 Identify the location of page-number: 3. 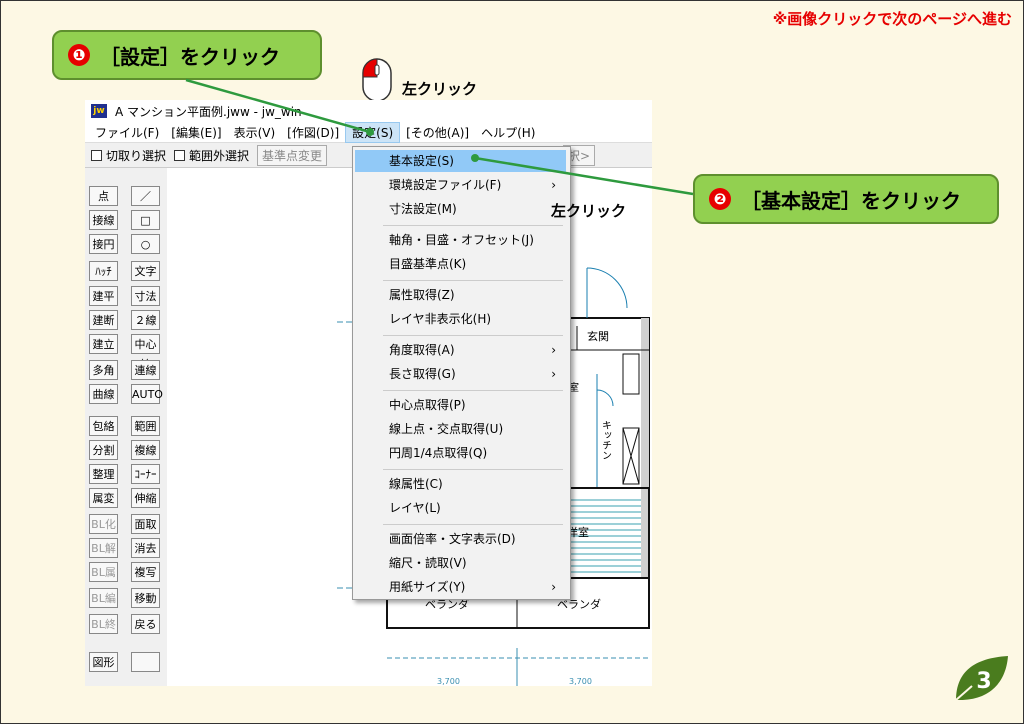
(983, 681).